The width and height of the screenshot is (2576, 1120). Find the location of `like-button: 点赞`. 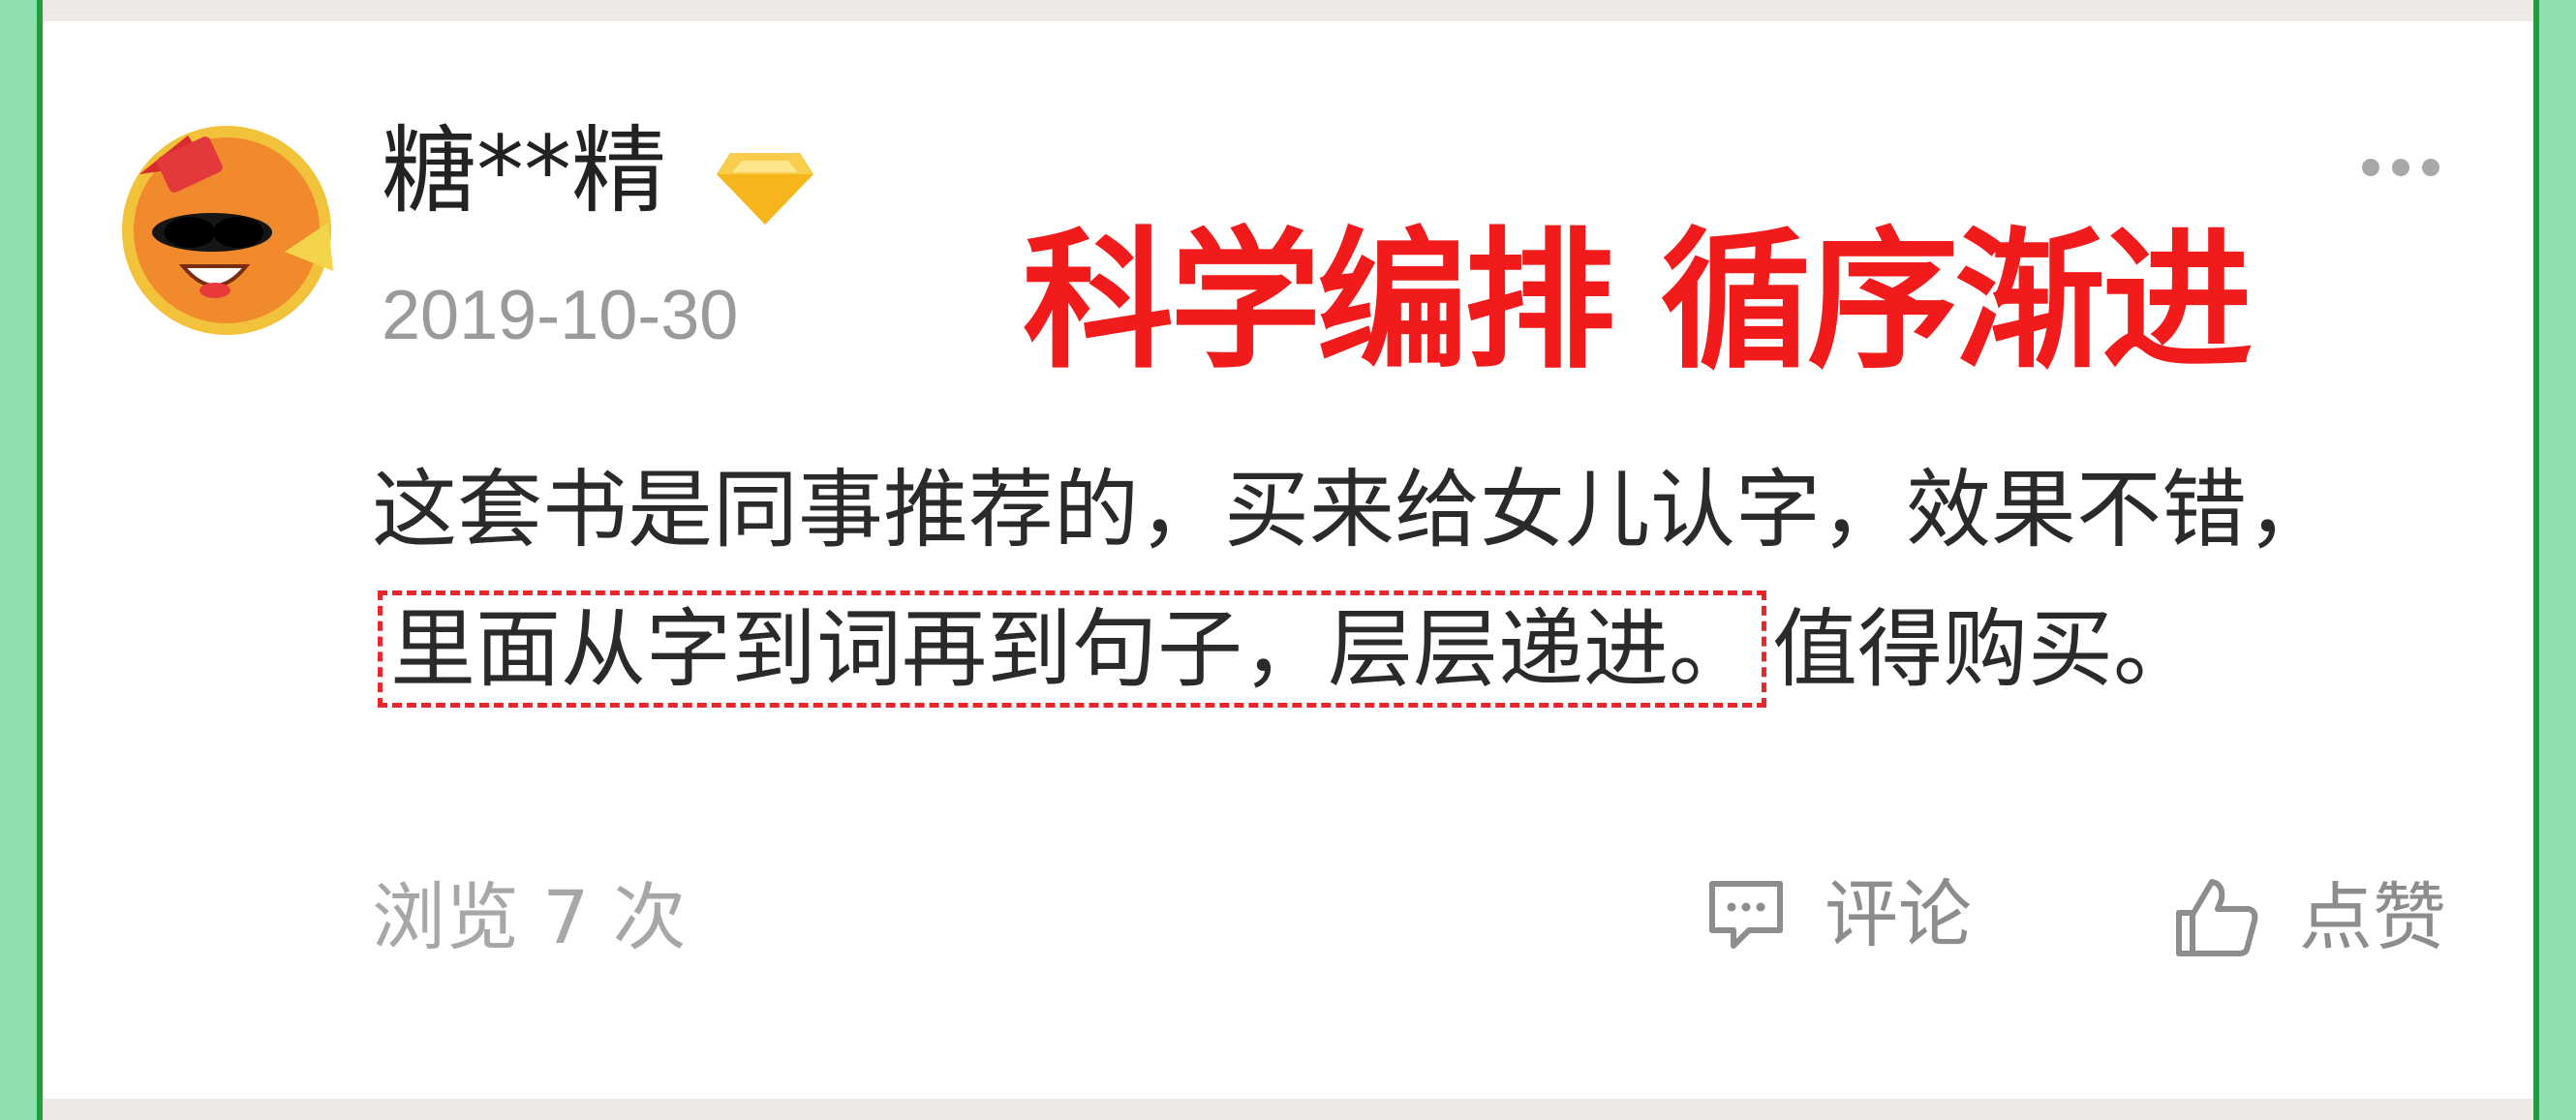

like-button: 点赞 is located at coordinates (2309, 918).